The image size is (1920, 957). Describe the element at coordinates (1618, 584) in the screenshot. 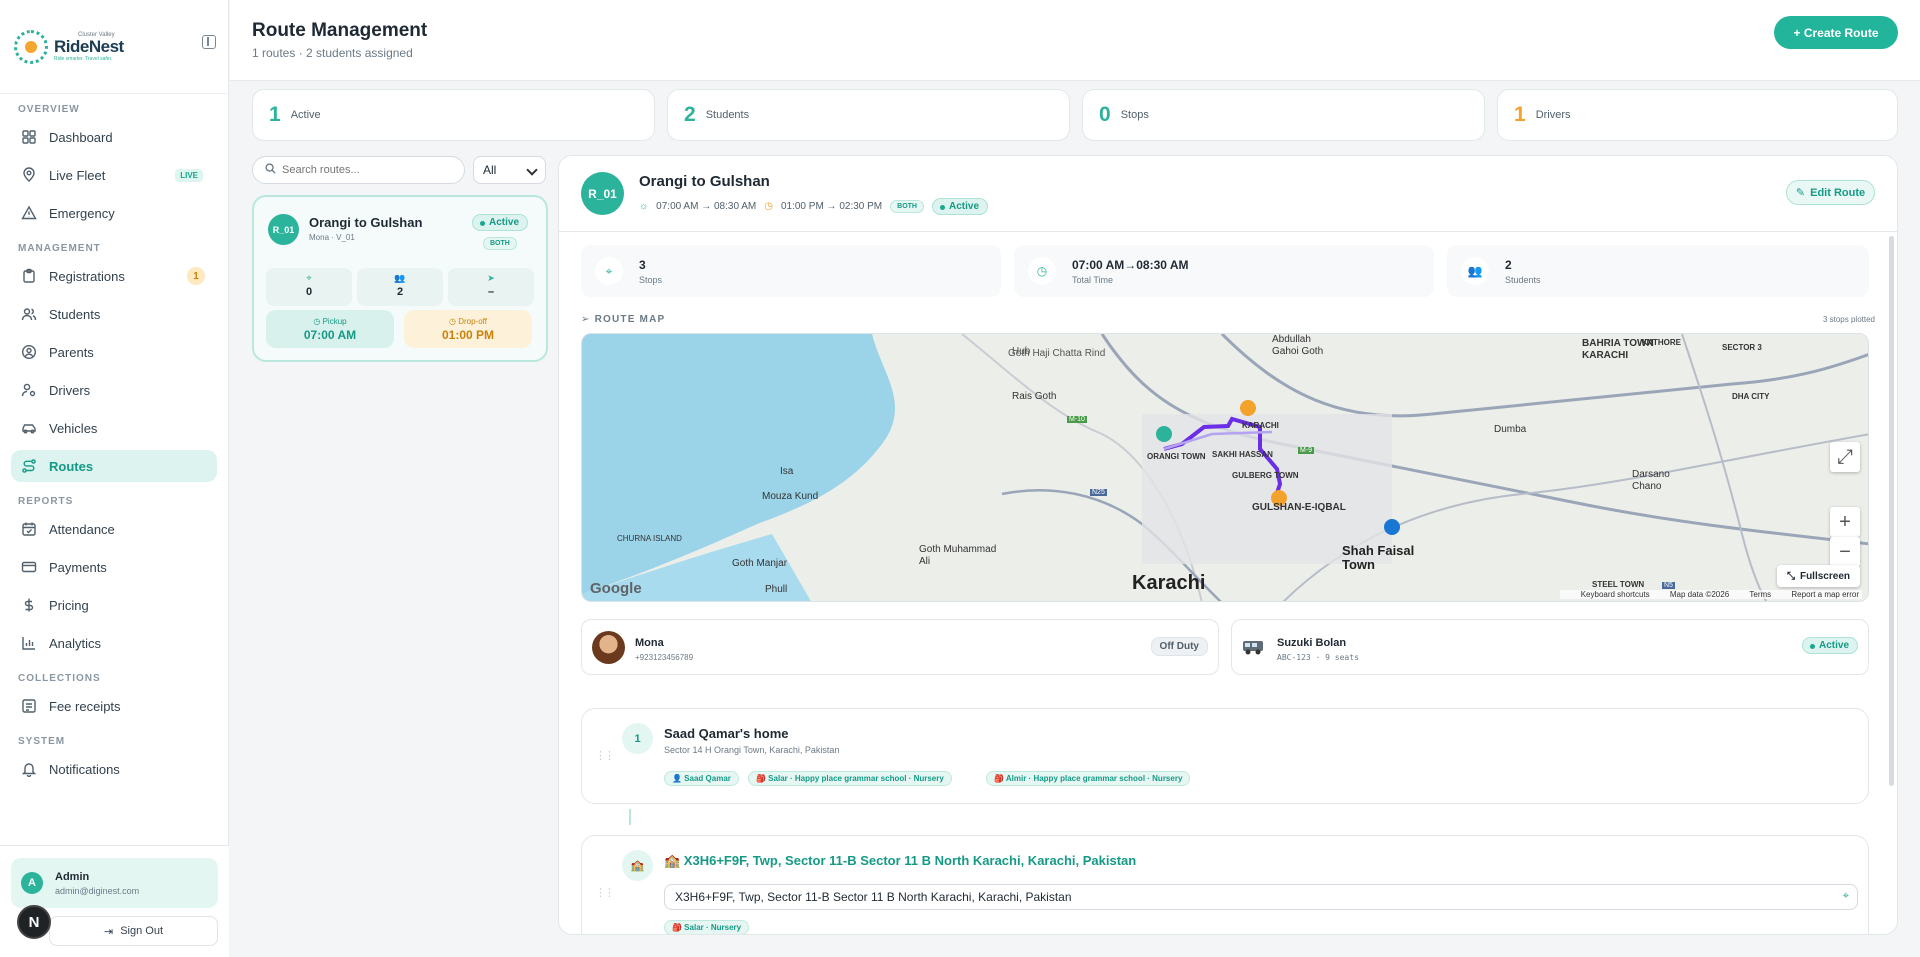

I see `map-label: STEEL TOWN` at that location.